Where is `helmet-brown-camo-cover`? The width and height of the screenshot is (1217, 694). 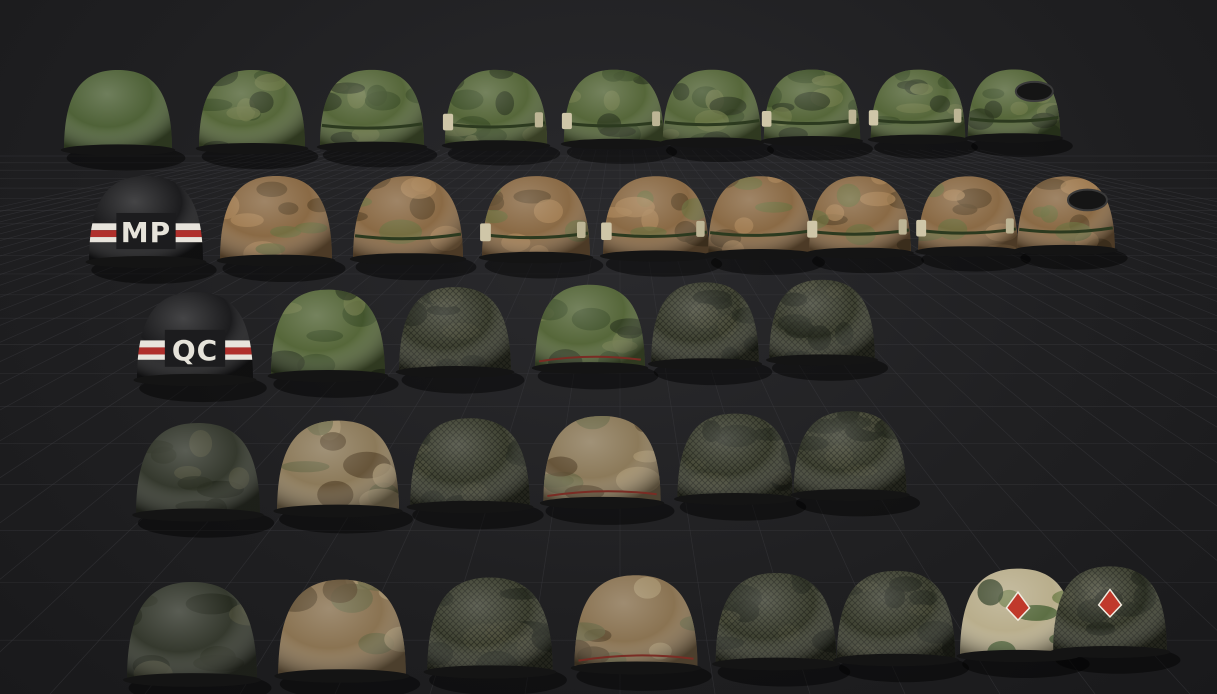 helmet-brown-camo-cover is located at coordinates (274, 221).